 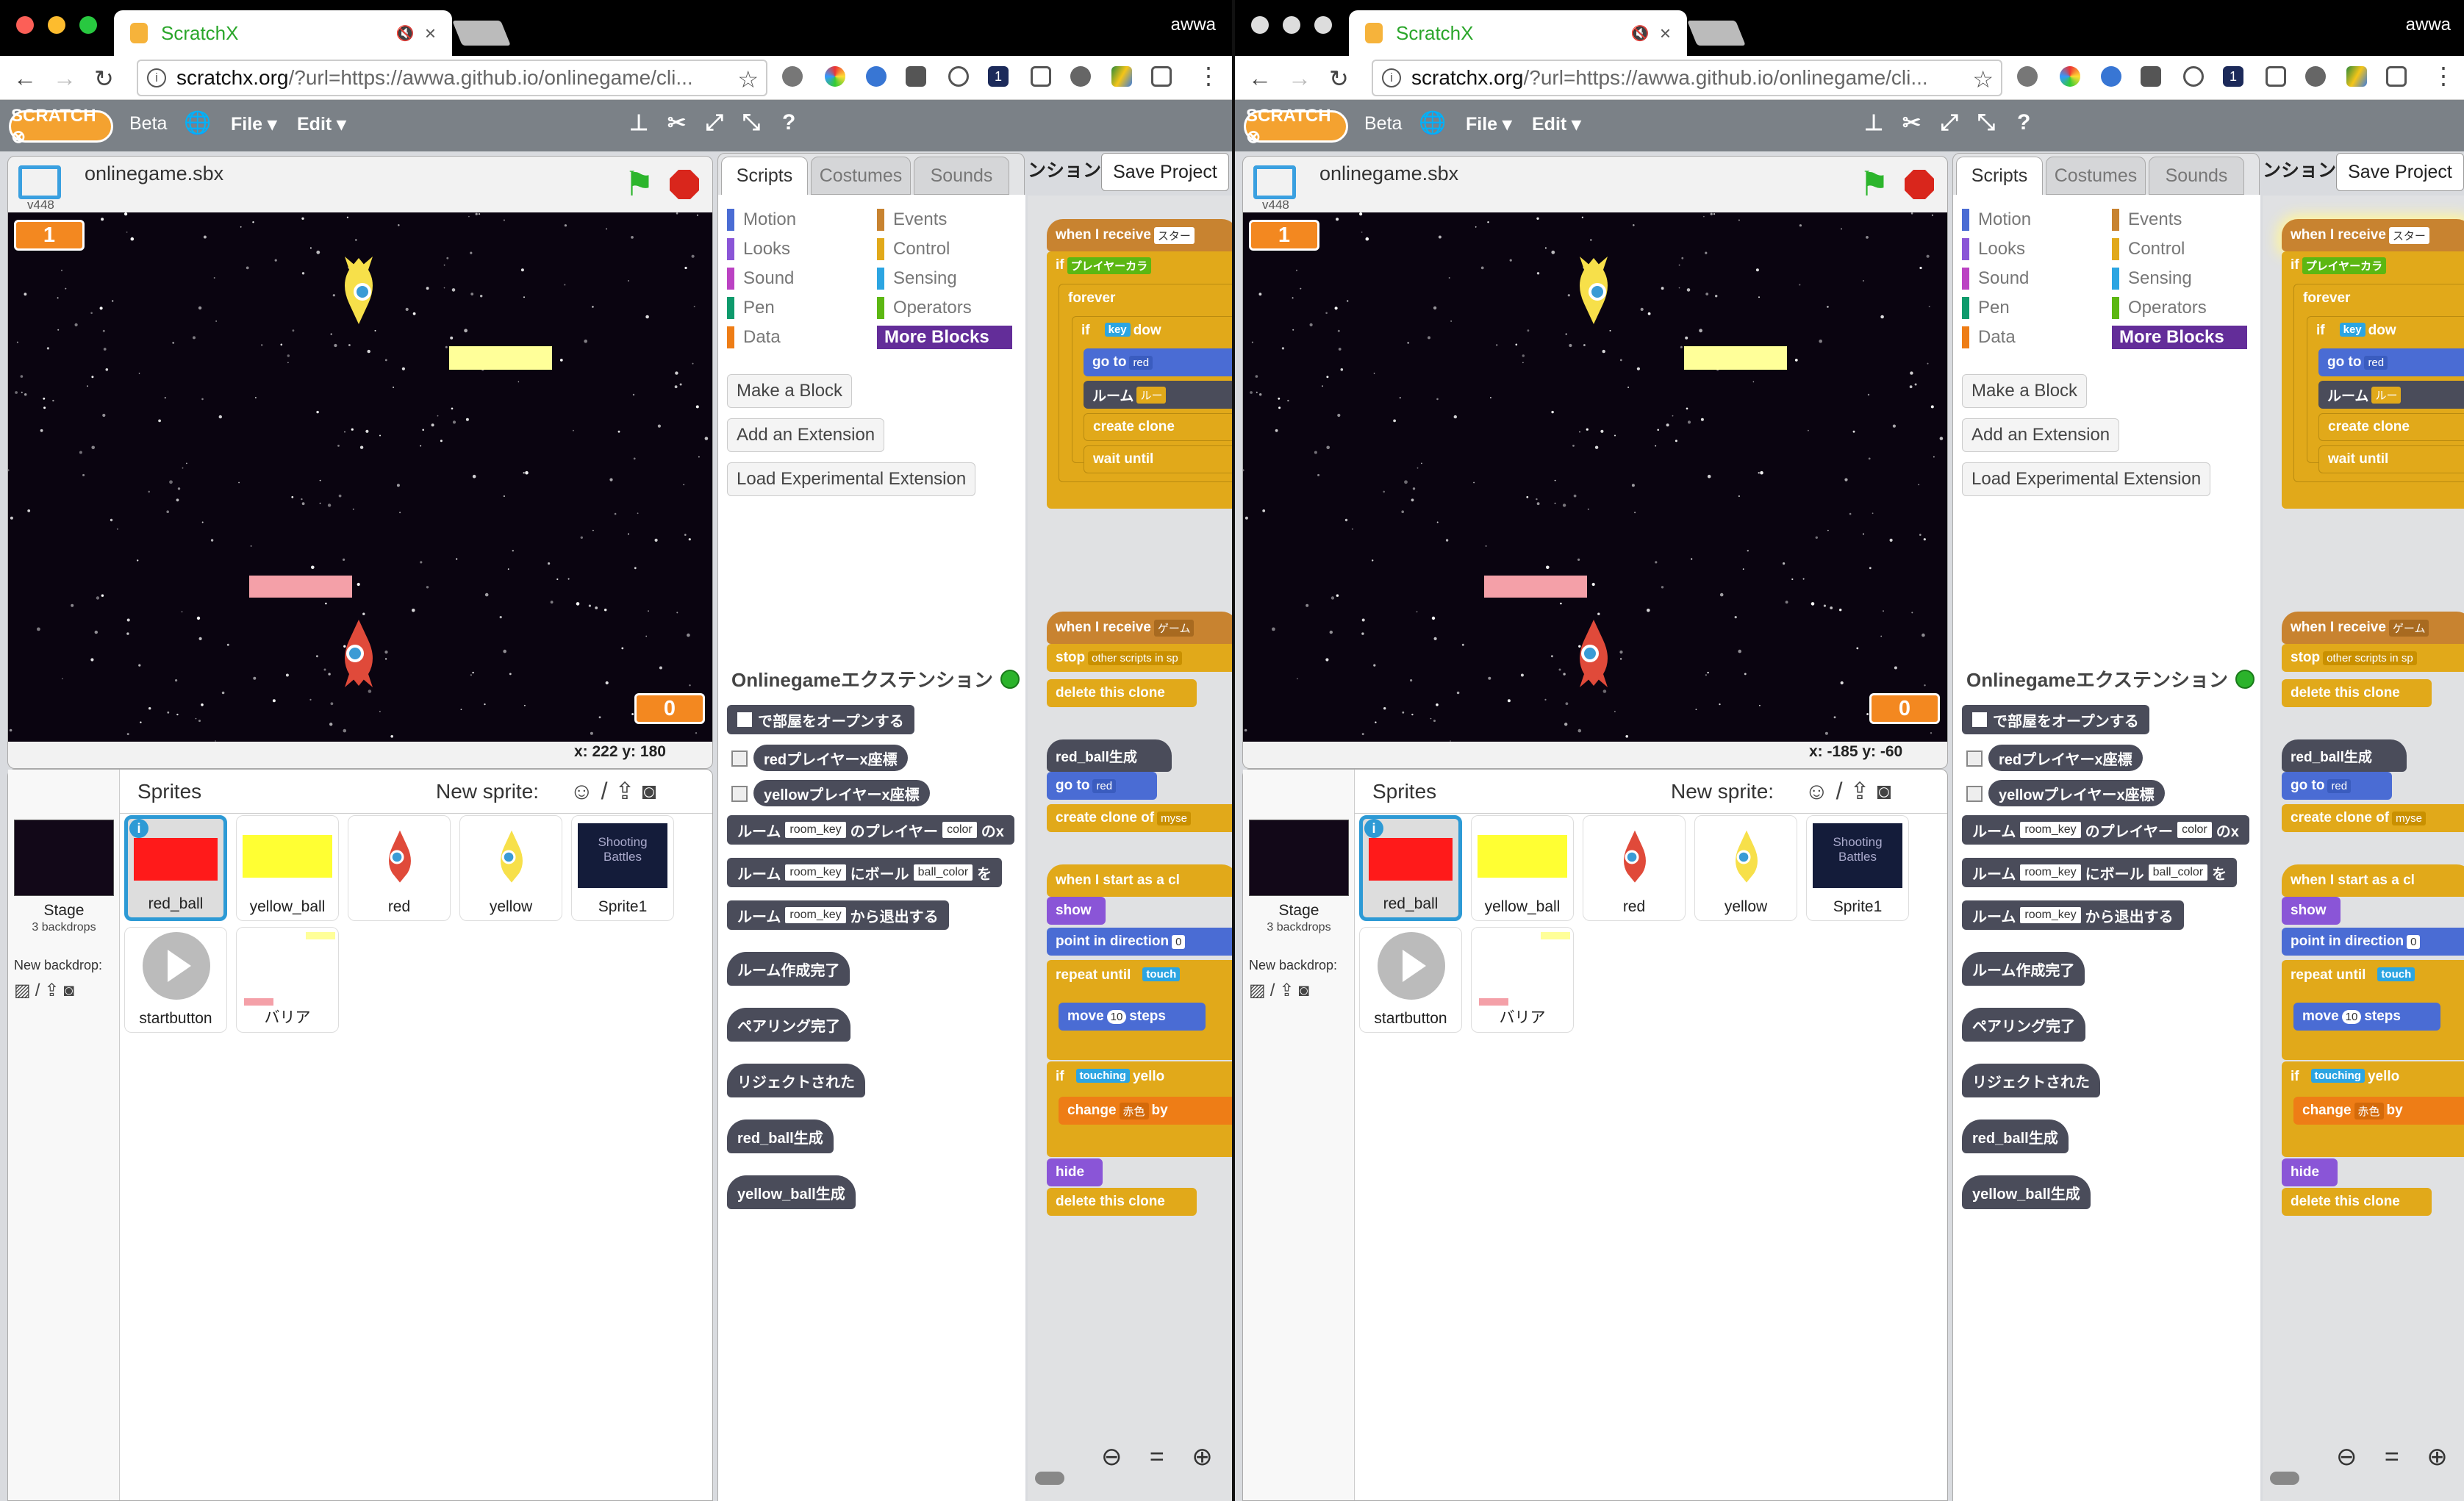 I want to click on script-wait-until: wait until, so click(x=1158, y=459).